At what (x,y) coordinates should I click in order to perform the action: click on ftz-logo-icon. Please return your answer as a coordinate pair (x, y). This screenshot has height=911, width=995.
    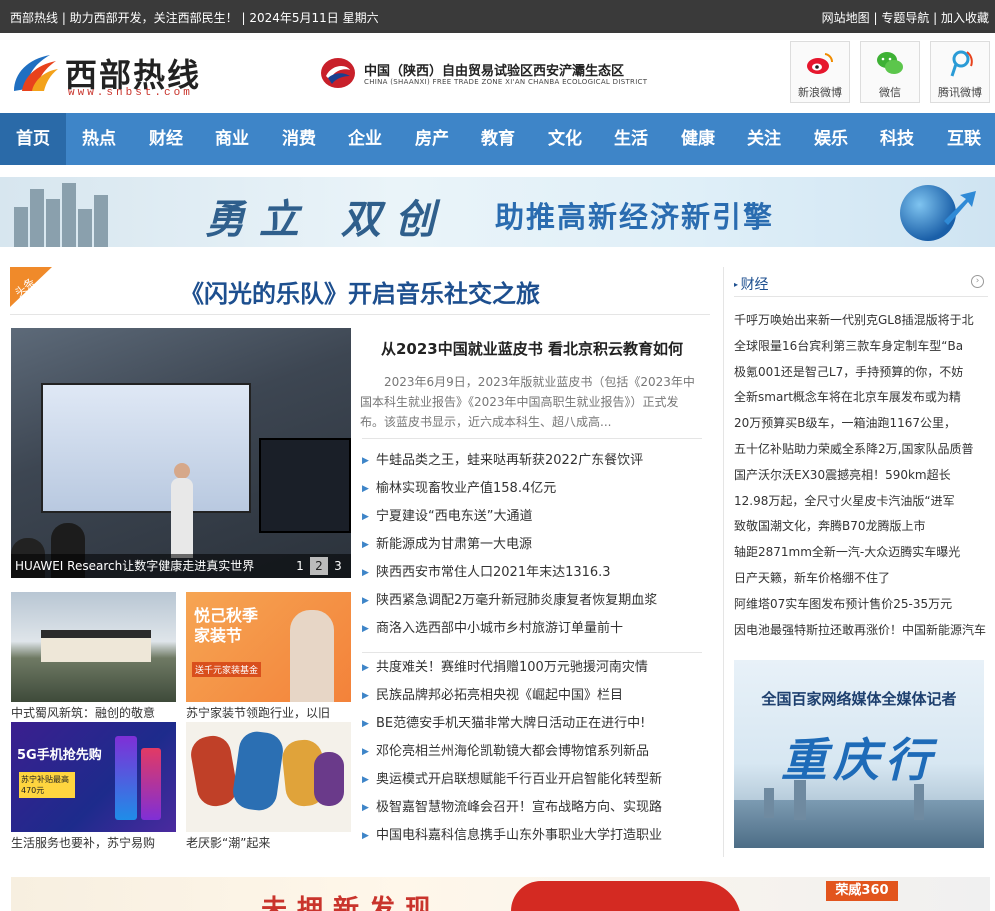
    Looking at the image, I should click on (338, 73).